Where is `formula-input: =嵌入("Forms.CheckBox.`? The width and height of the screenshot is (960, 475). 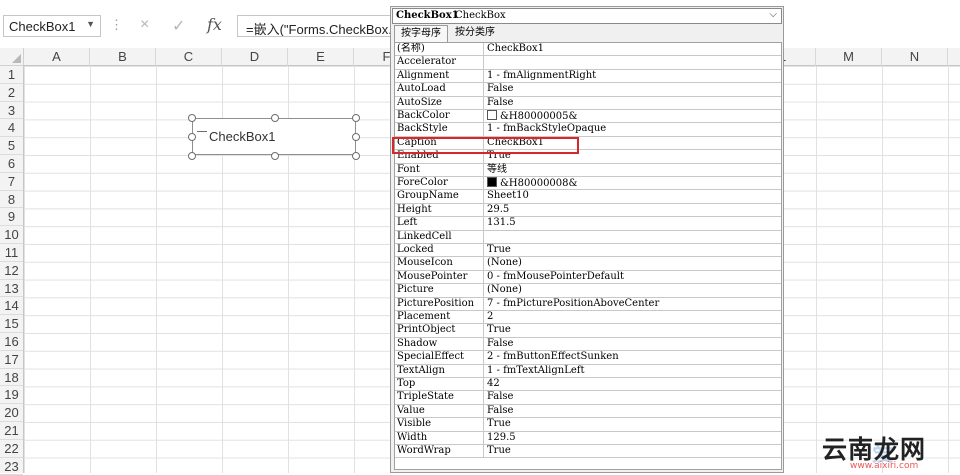
formula-input: =嵌入("Forms.CheckBox. is located at coordinates (317, 26).